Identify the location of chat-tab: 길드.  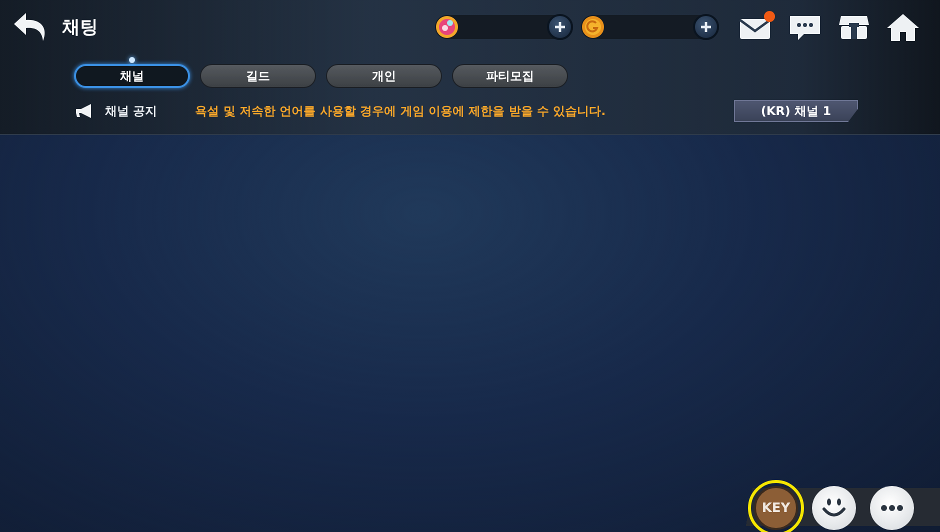
(258, 76).